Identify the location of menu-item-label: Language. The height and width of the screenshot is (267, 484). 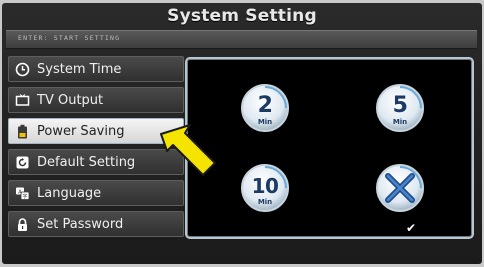
(69, 193).